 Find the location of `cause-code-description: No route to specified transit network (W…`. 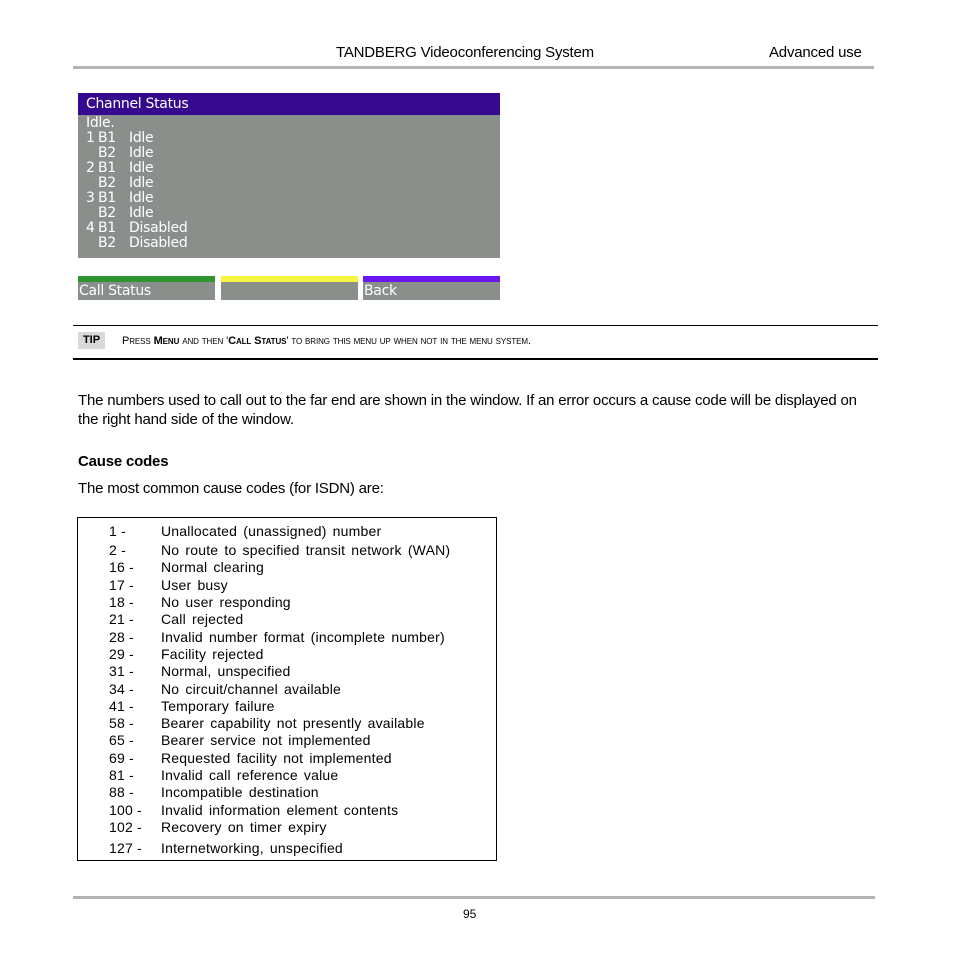

cause-code-description: No route to specified transit network (W… is located at coordinates (306, 550).